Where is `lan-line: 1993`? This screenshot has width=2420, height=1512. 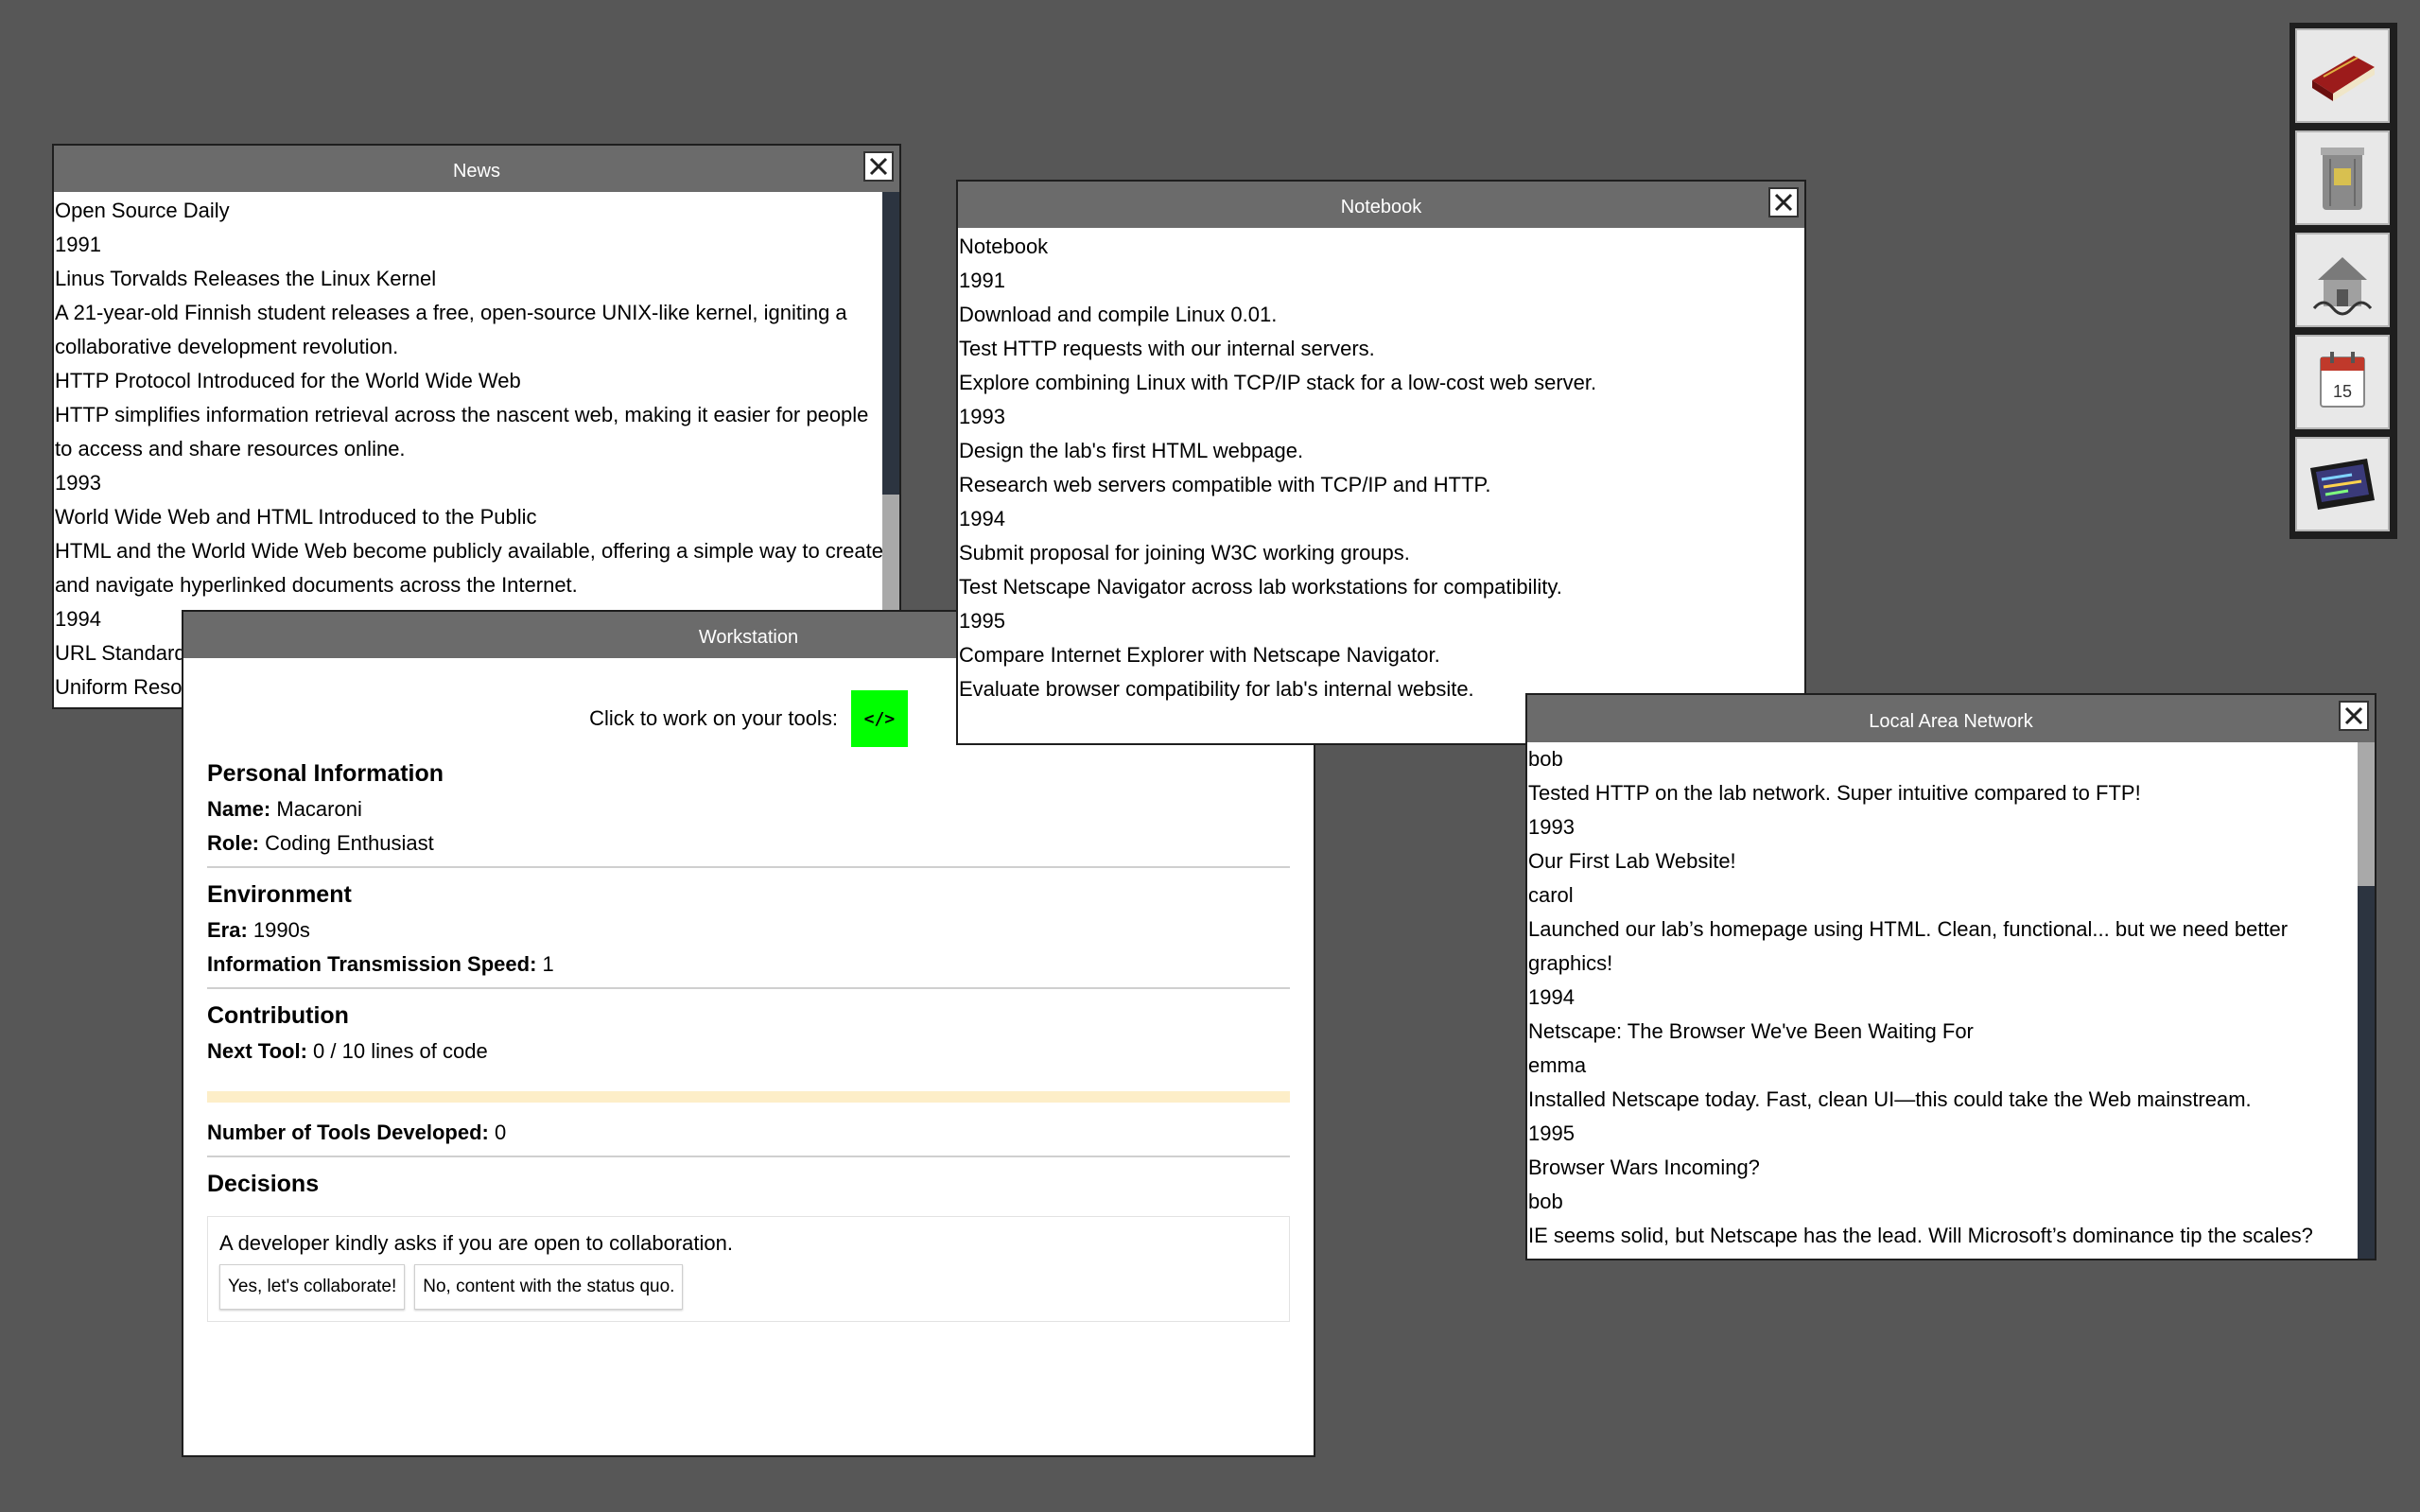
lan-line: 1993 is located at coordinates (1552, 827).